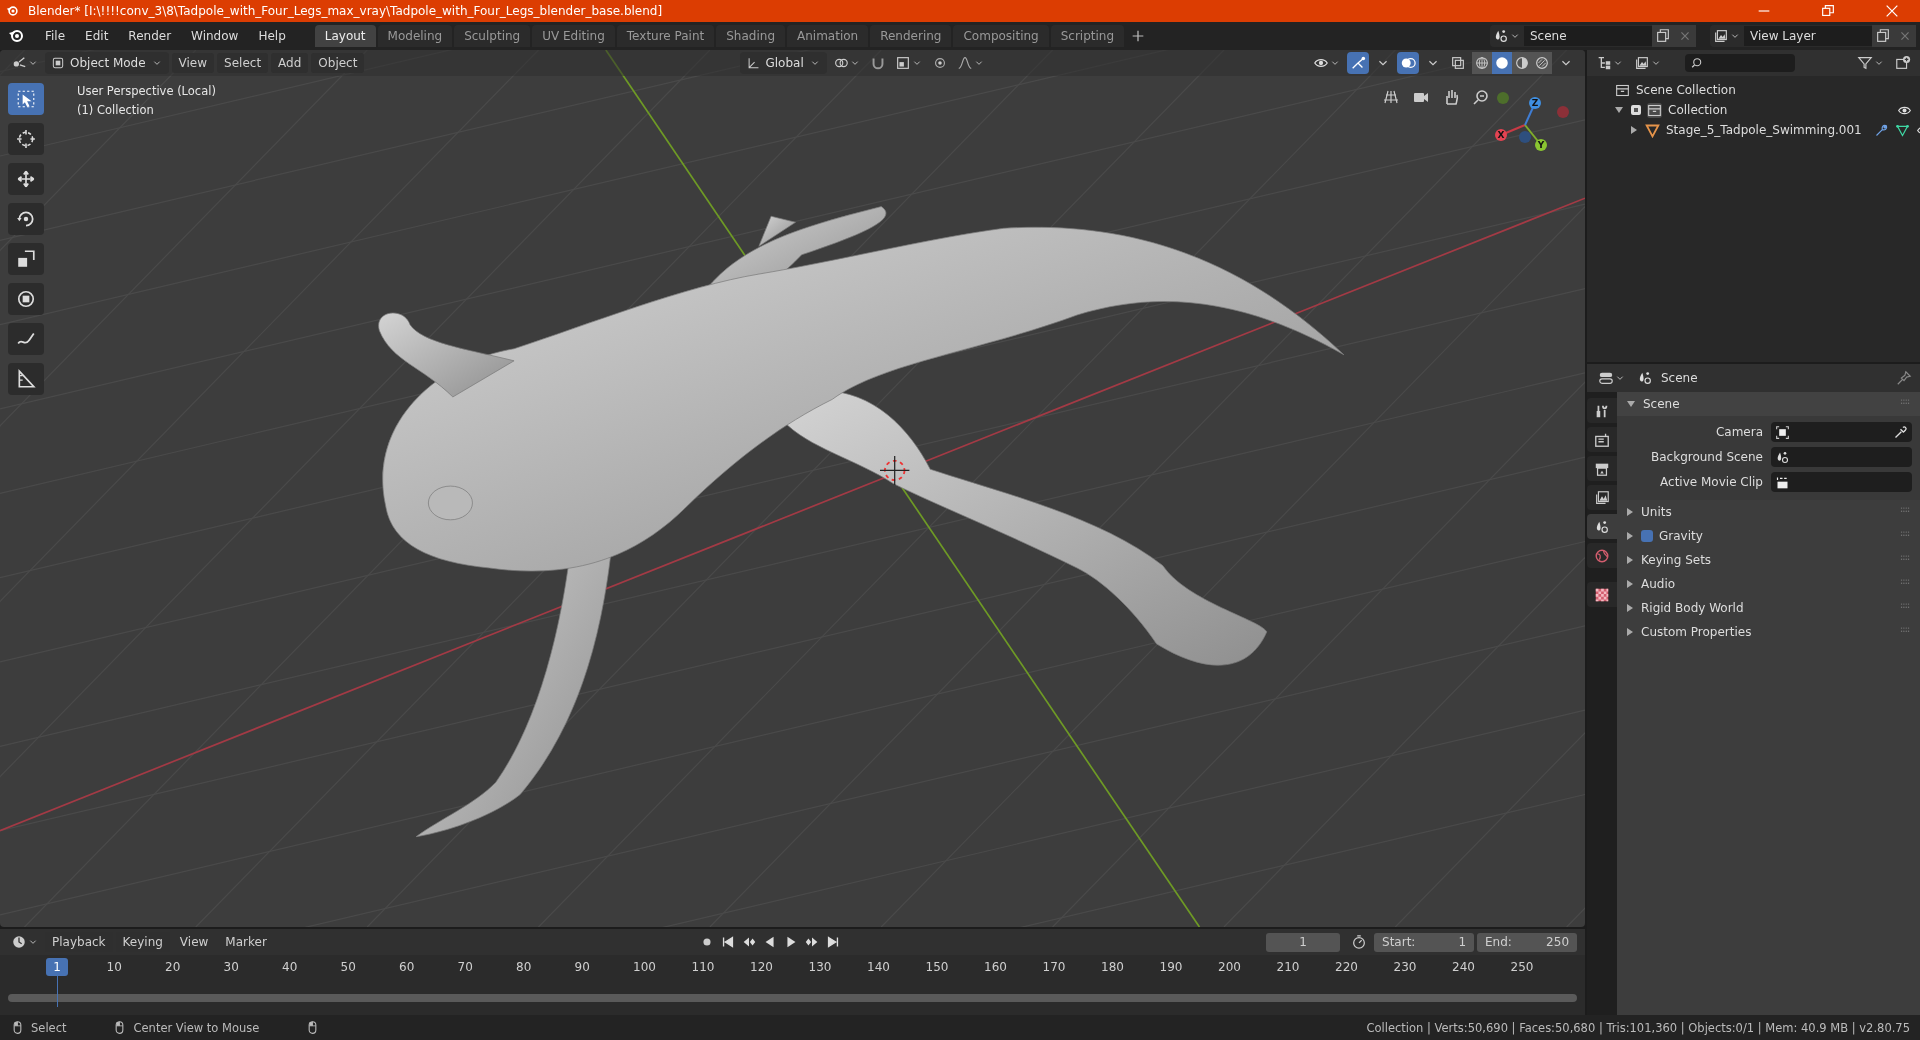  What do you see at coordinates (573, 36) in the screenshot?
I see `workspace-tab: UV Editing` at bounding box center [573, 36].